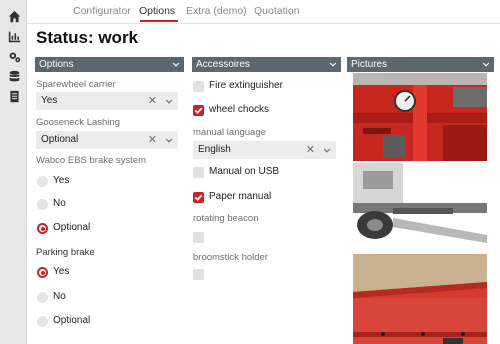  What do you see at coordinates (42, 228) in the screenshot?
I see `wabco-optional-radio` at bounding box center [42, 228].